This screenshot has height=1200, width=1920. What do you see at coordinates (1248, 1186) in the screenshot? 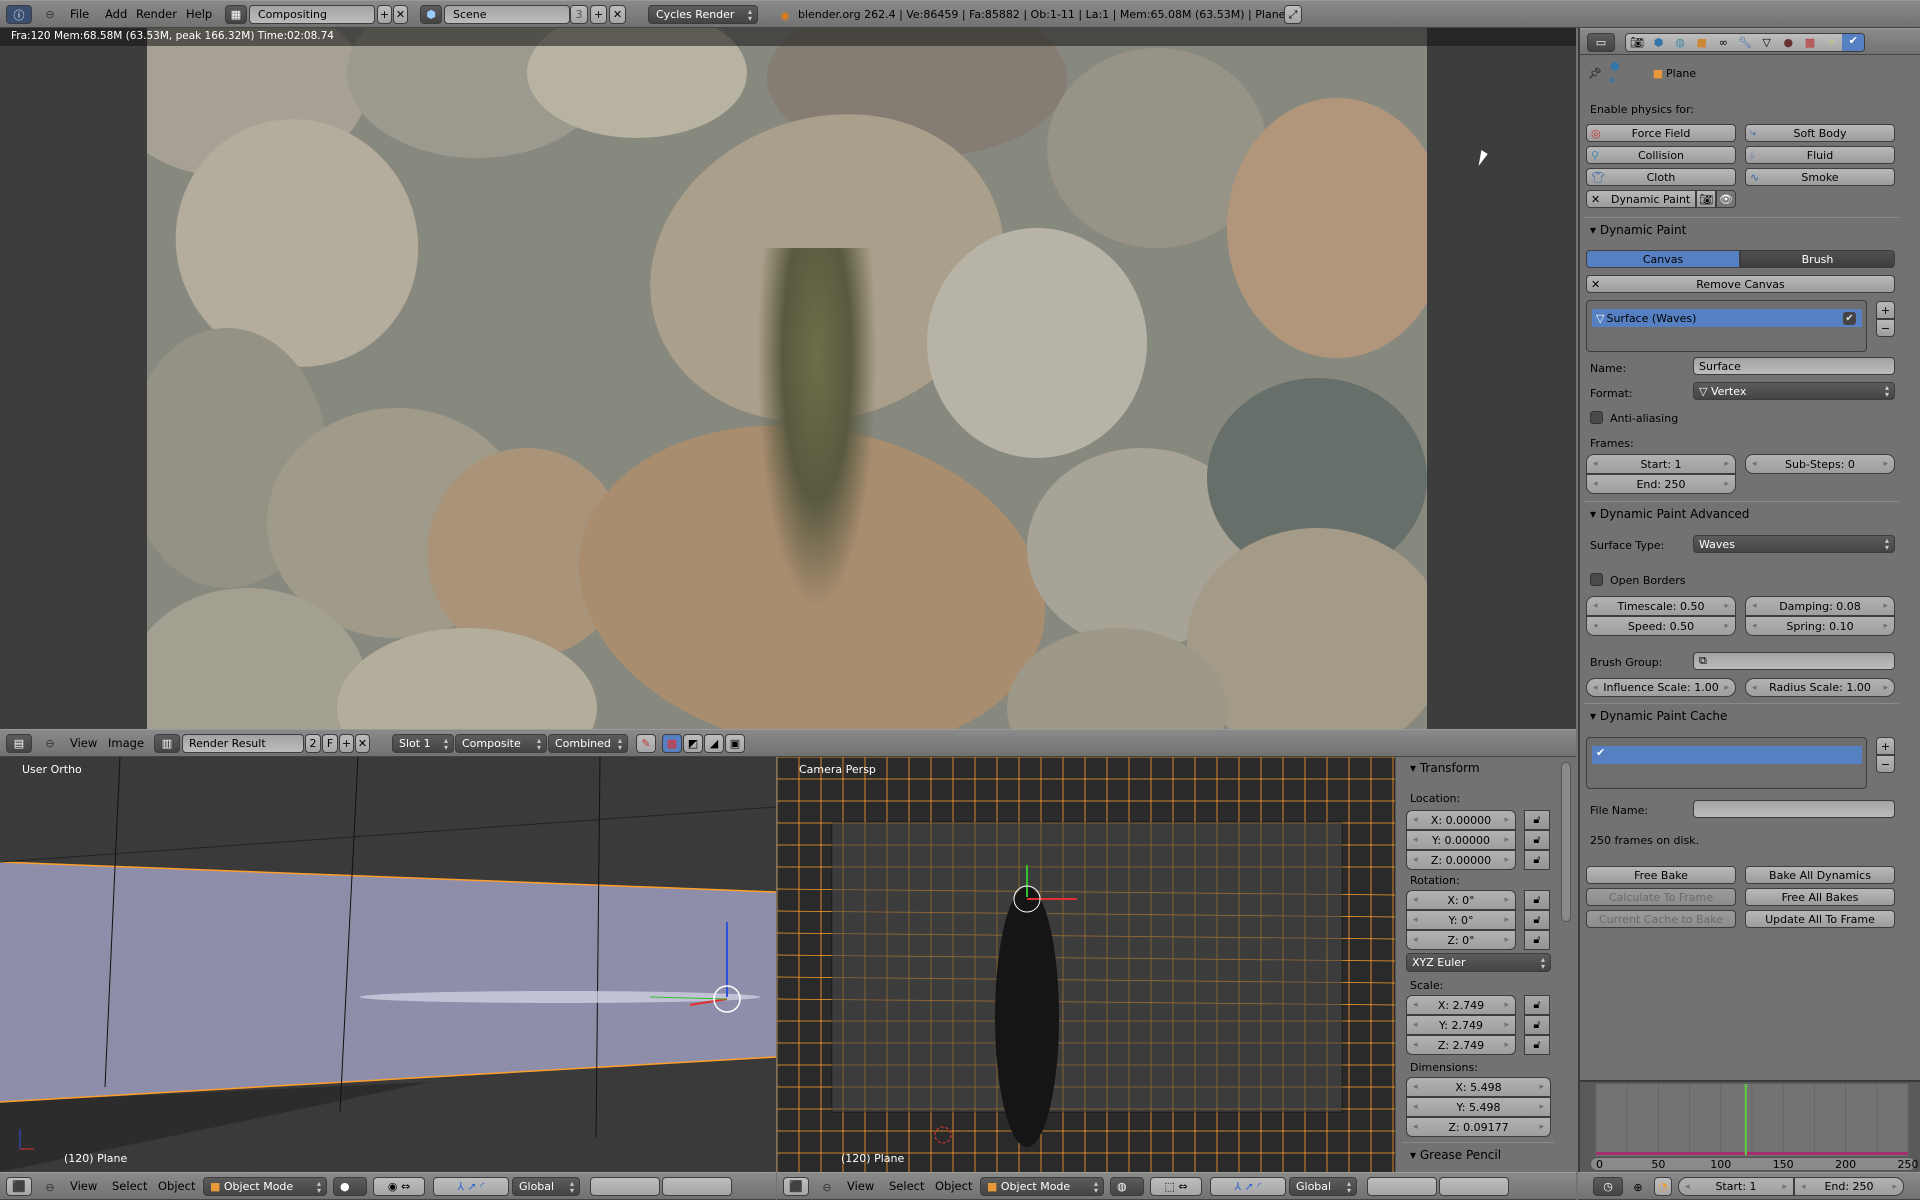
I see `manipulator-icons: ⅄ ➚ ◜` at bounding box center [1248, 1186].